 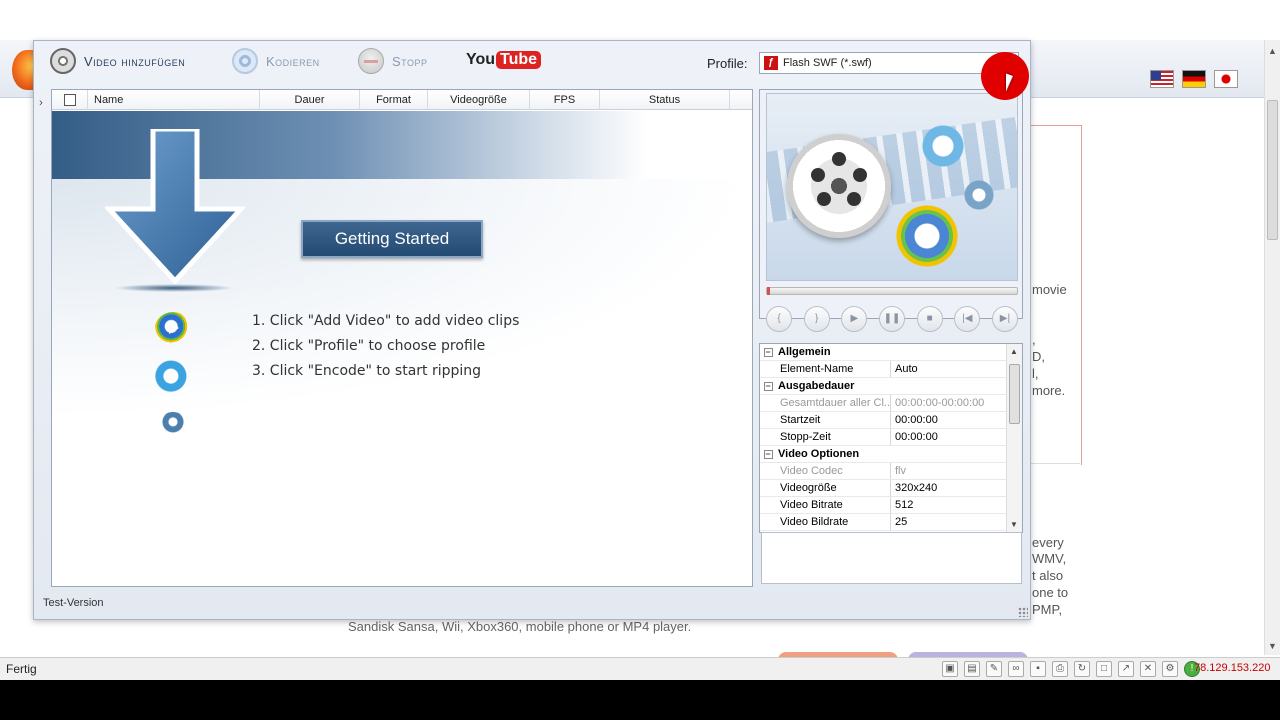 I want to click on property-row: Video Codec flv, so click(x=883, y=471).